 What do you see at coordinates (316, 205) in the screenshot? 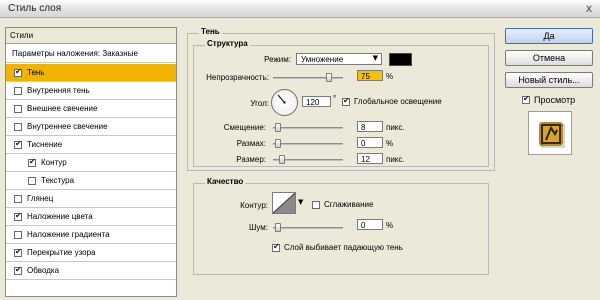
I see `antialias-checkbox` at bounding box center [316, 205].